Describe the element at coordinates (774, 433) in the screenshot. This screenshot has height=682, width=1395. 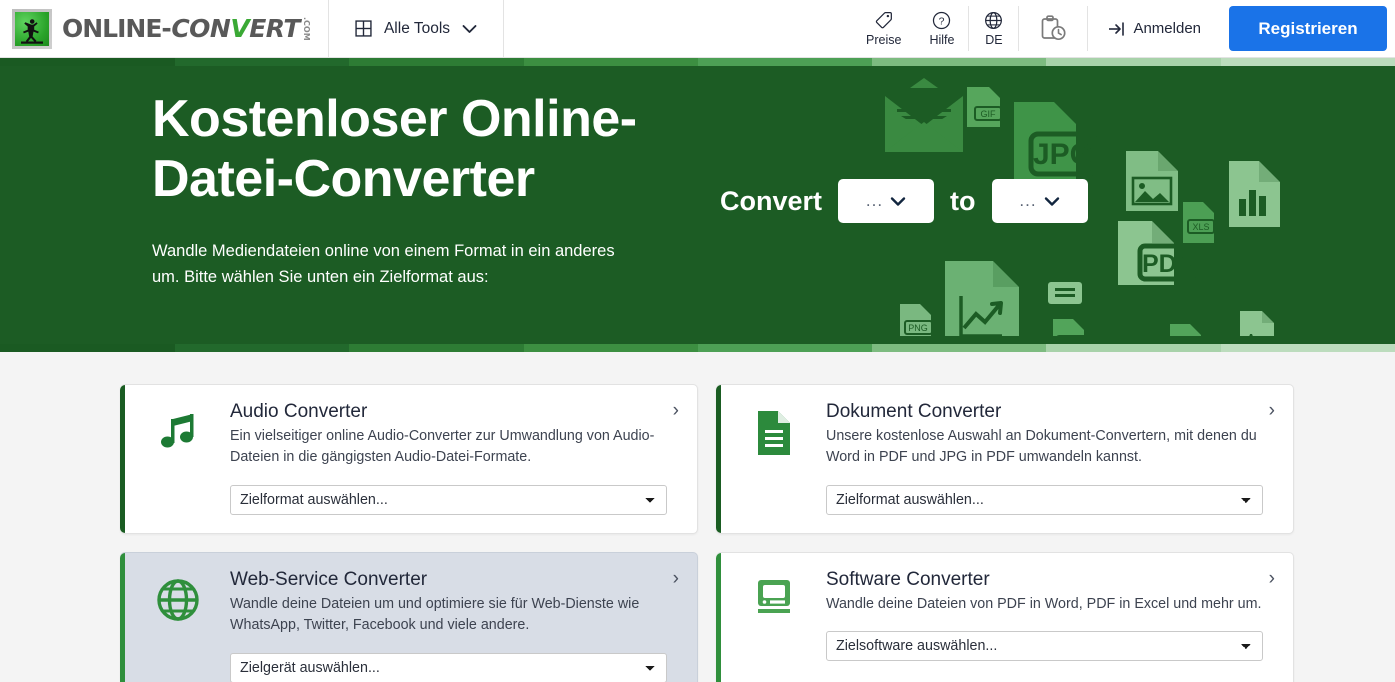
I see `document-icon` at that location.